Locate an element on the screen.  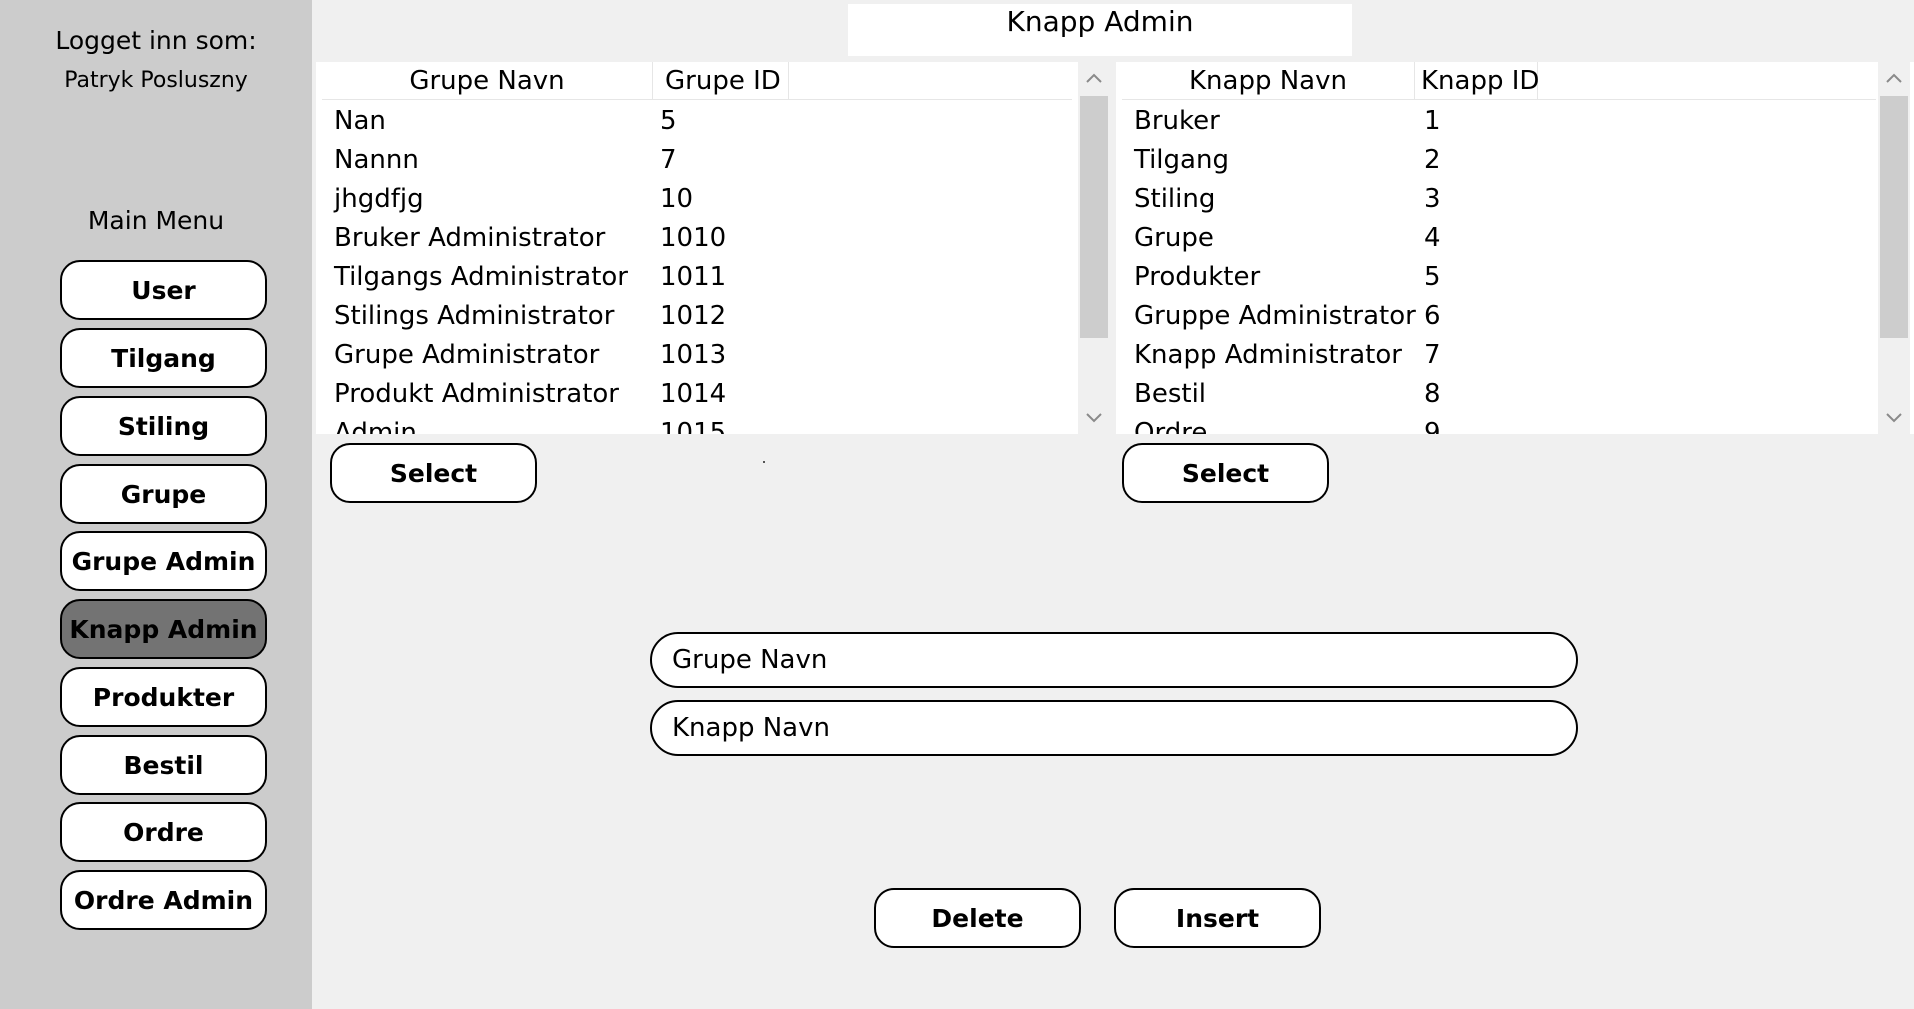
group-list-row: Admin 1015 is located at coordinates (691, 424).